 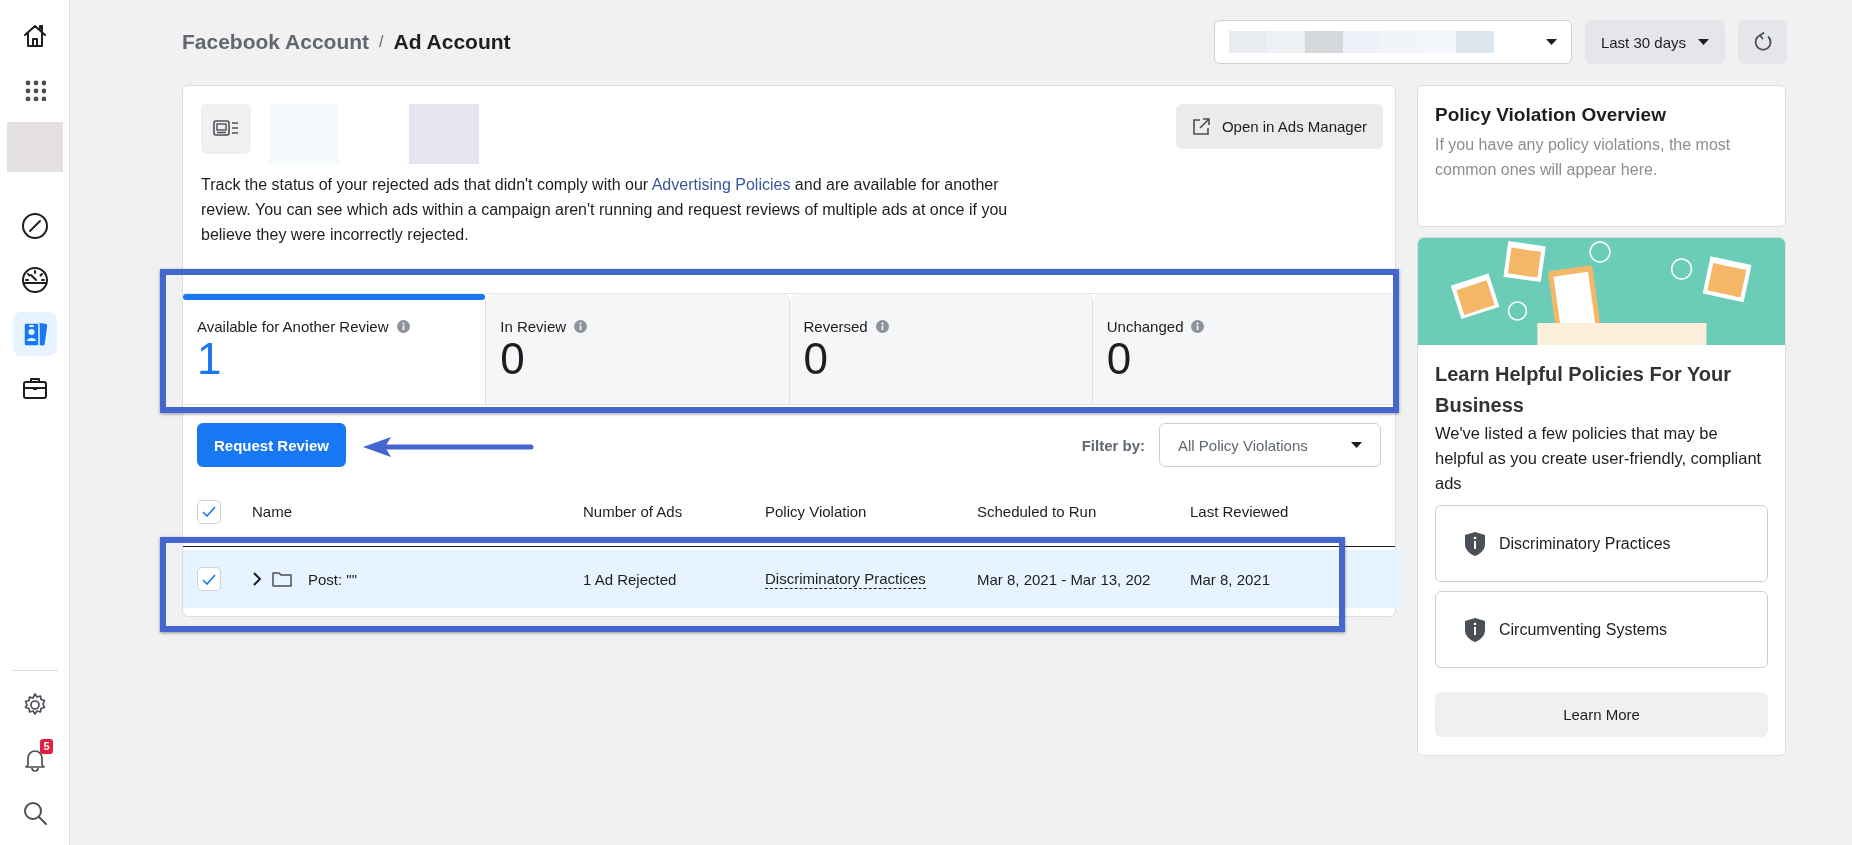 I want to click on learn-more-button: Learn More, so click(x=1601, y=714).